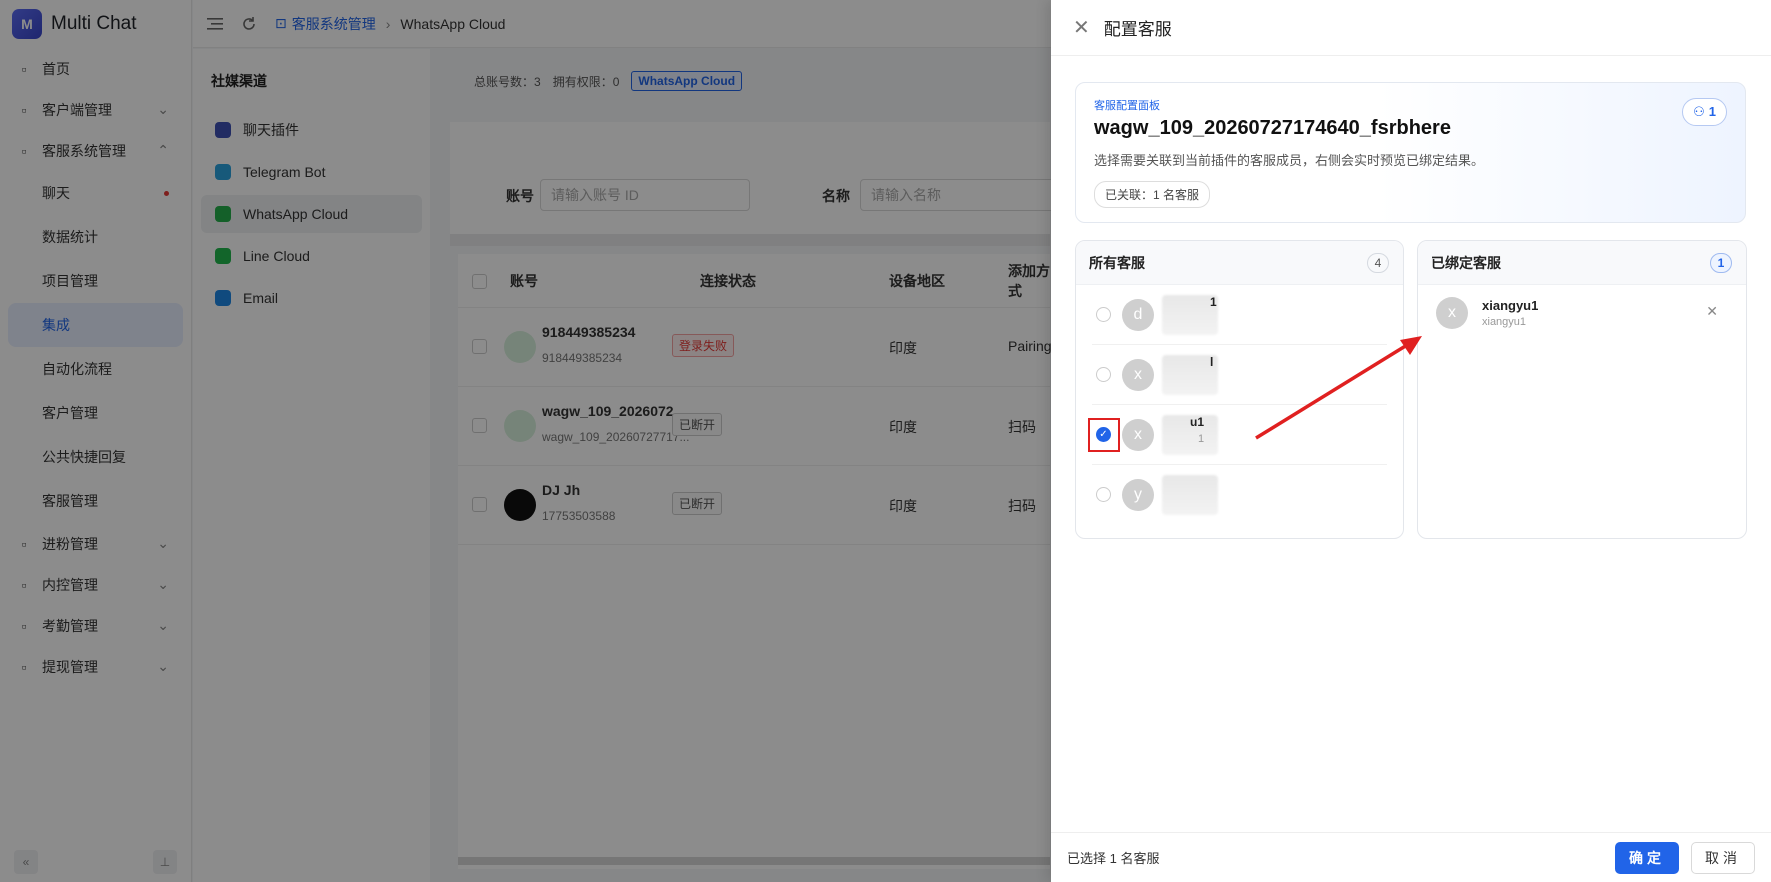  I want to click on bound-agents-count: 1, so click(1721, 263).